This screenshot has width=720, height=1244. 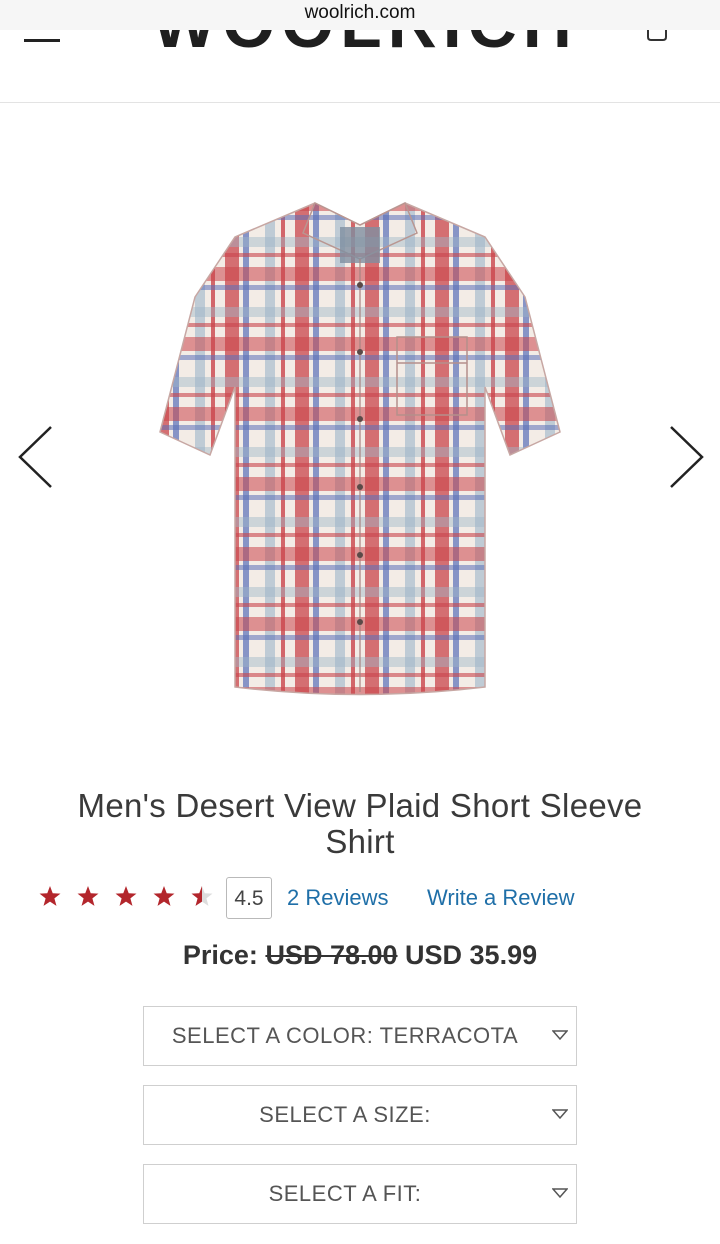 I want to click on fit-select-label: SELECT A FIT:, so click(x=345, y=1193).